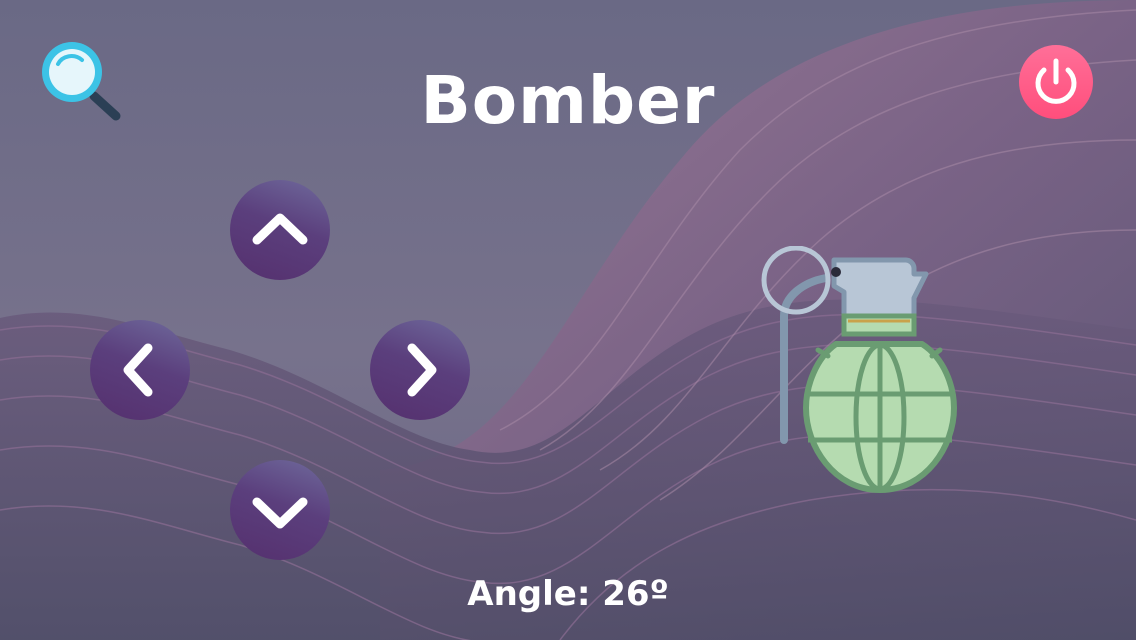 The width and height of the screenshot is (1136, 640). I want to click on page-title: Bomber, so click(568, 100).